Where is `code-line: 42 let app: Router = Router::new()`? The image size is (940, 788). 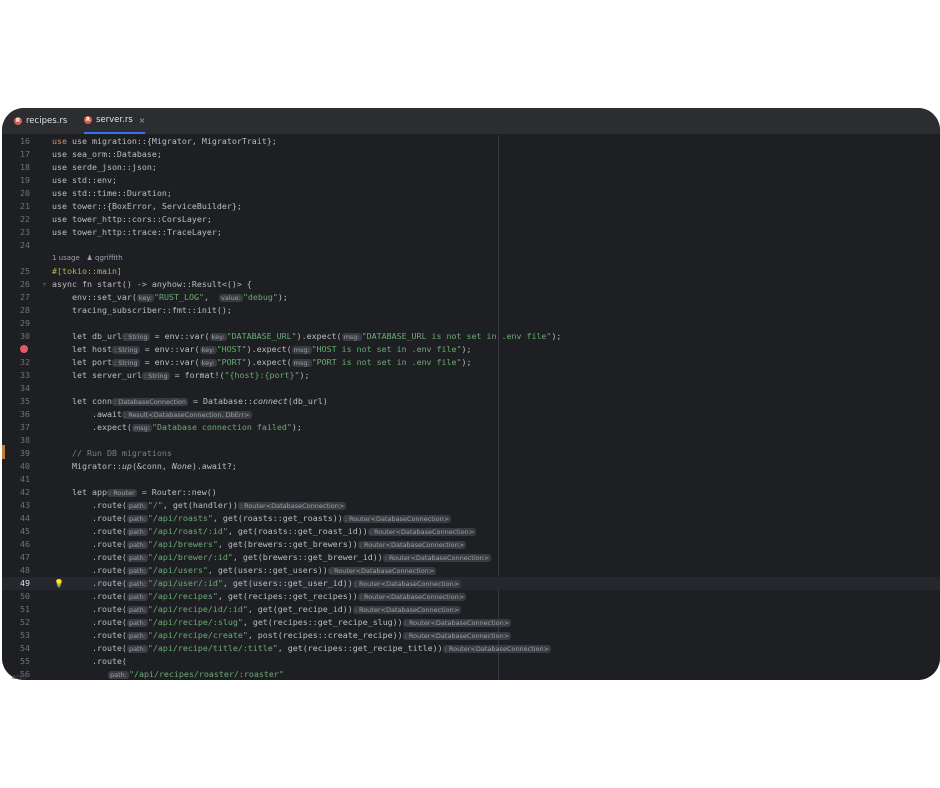 code-line: 42 let app: Router = Router::new() is located at coordinates (471, 492).